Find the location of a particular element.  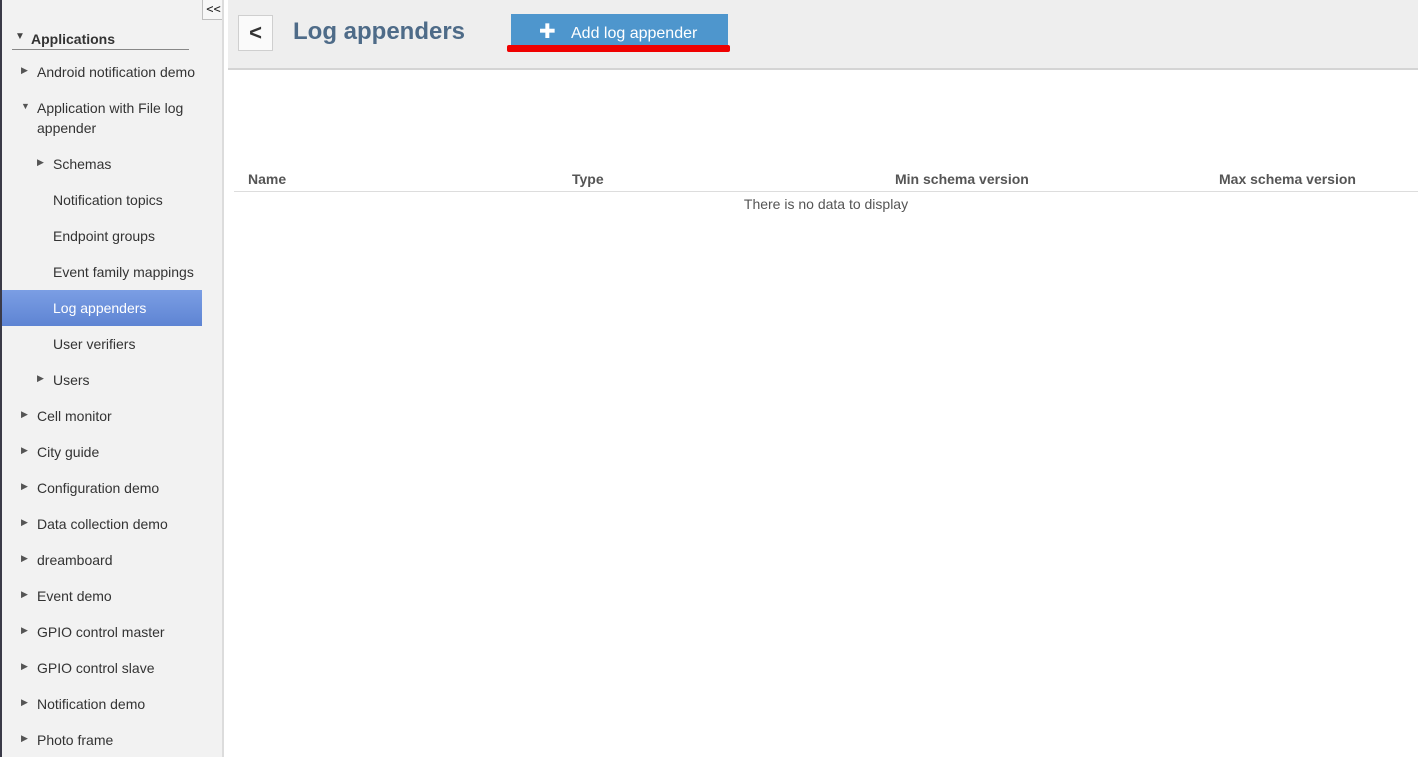

sidebar-item-label: Data collection demo is located at coordinates (102, 524).